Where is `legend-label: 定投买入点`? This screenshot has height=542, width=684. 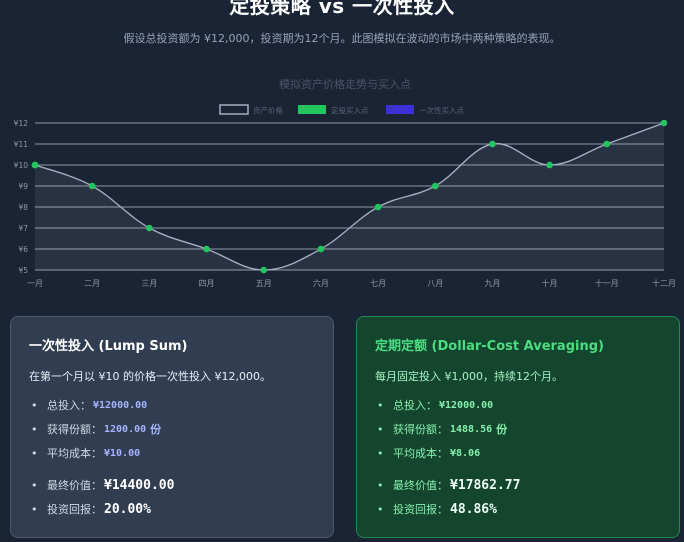 legend-label: 定投买入点 is located at coordinates (350, 110).